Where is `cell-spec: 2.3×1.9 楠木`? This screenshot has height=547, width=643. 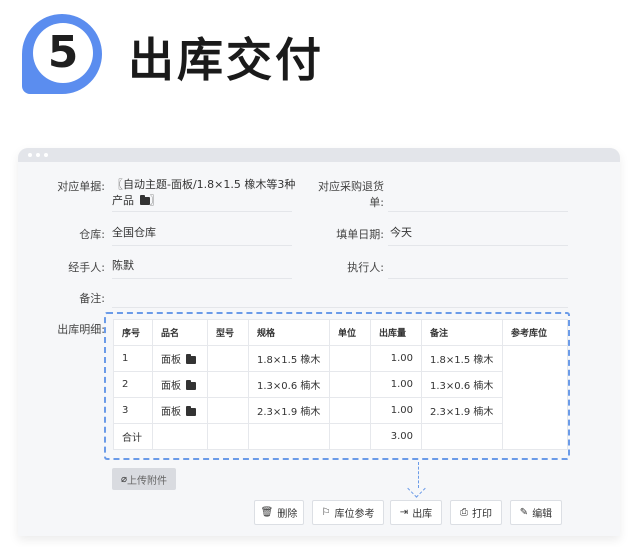 cell-spec: 2.3×1.9 楠木 is located at coordinates (289, 410).